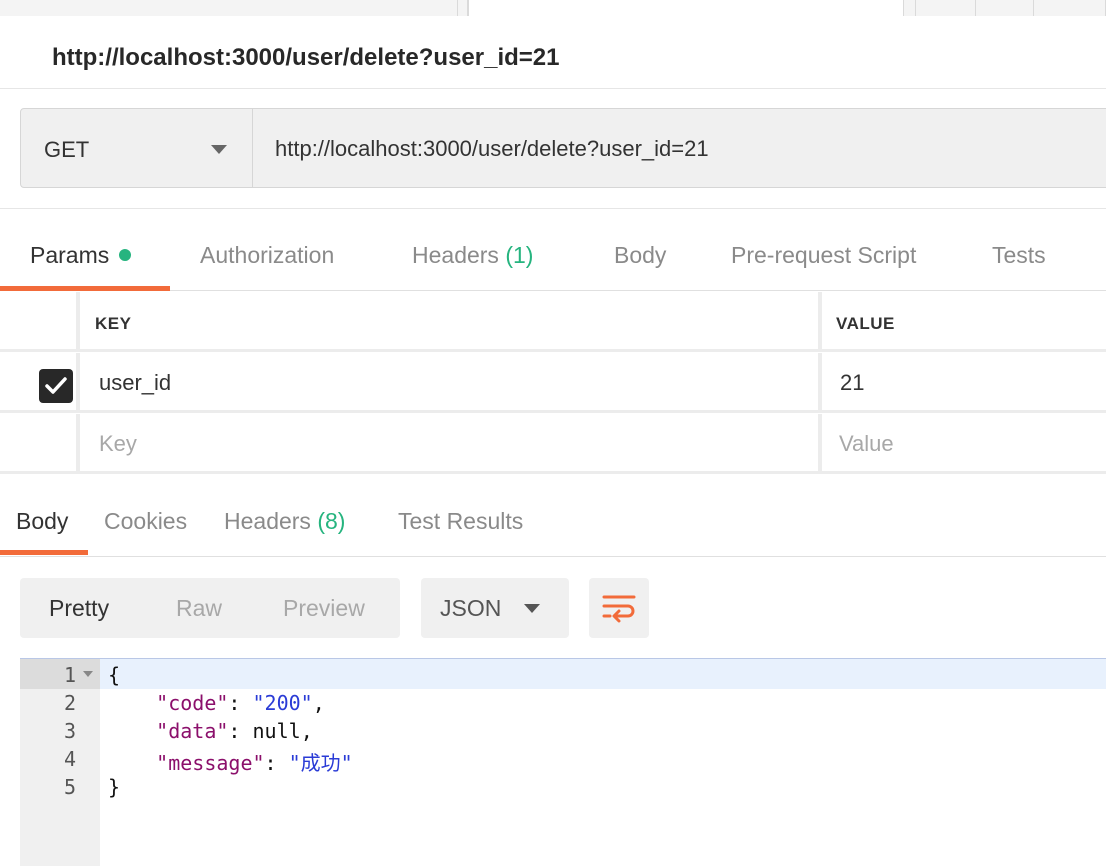  I want to click on response-tabs: Body Cookies Headers (8) Test Results, so click(553, 527).